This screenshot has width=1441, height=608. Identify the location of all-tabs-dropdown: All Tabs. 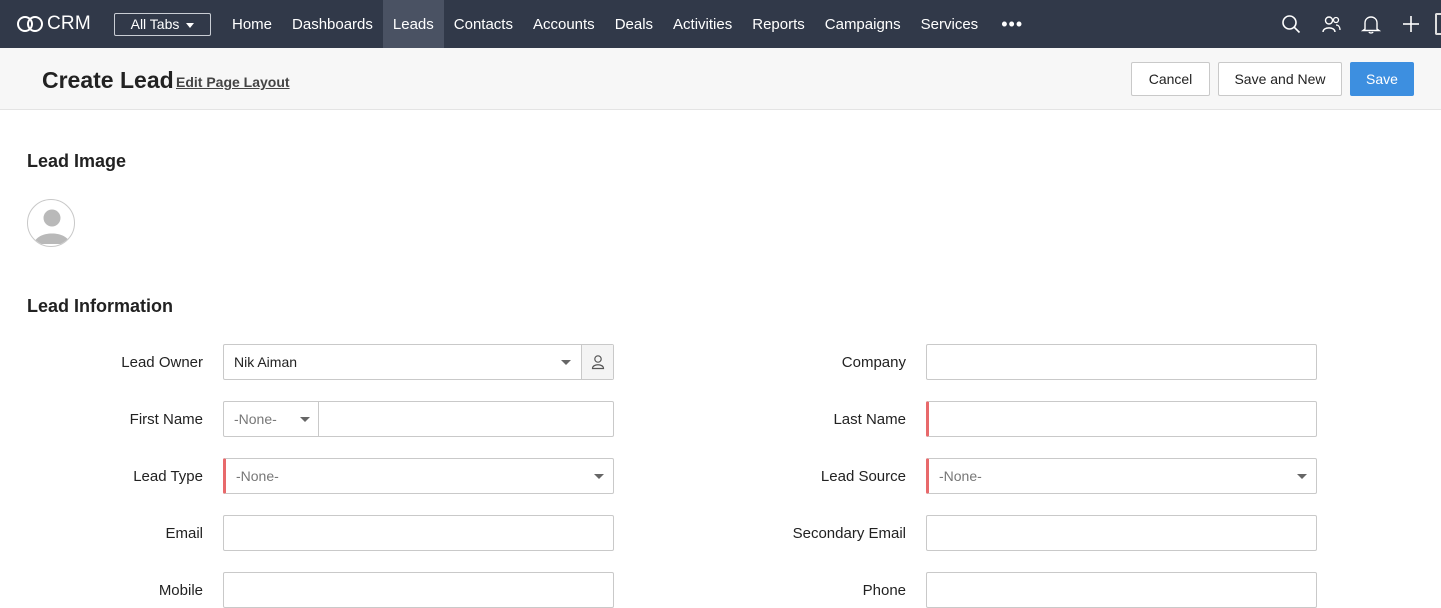
(162, 24).